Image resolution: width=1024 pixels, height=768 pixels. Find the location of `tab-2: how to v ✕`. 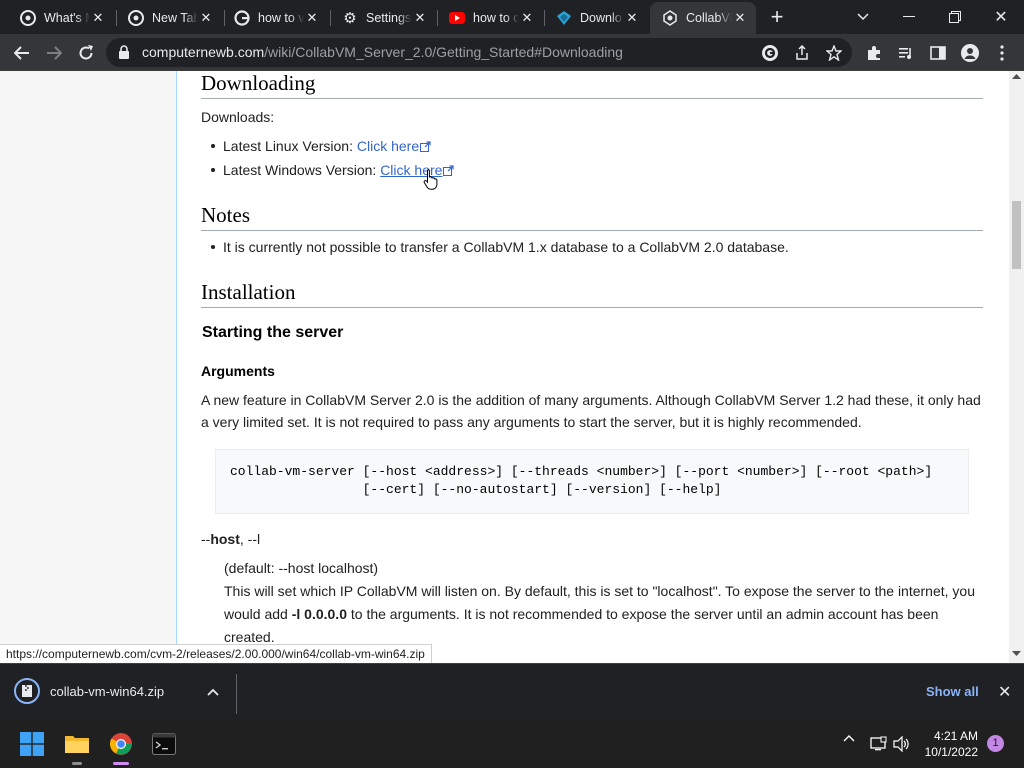

tab-2: how to v ✕ is located at coordinates (275, 18).